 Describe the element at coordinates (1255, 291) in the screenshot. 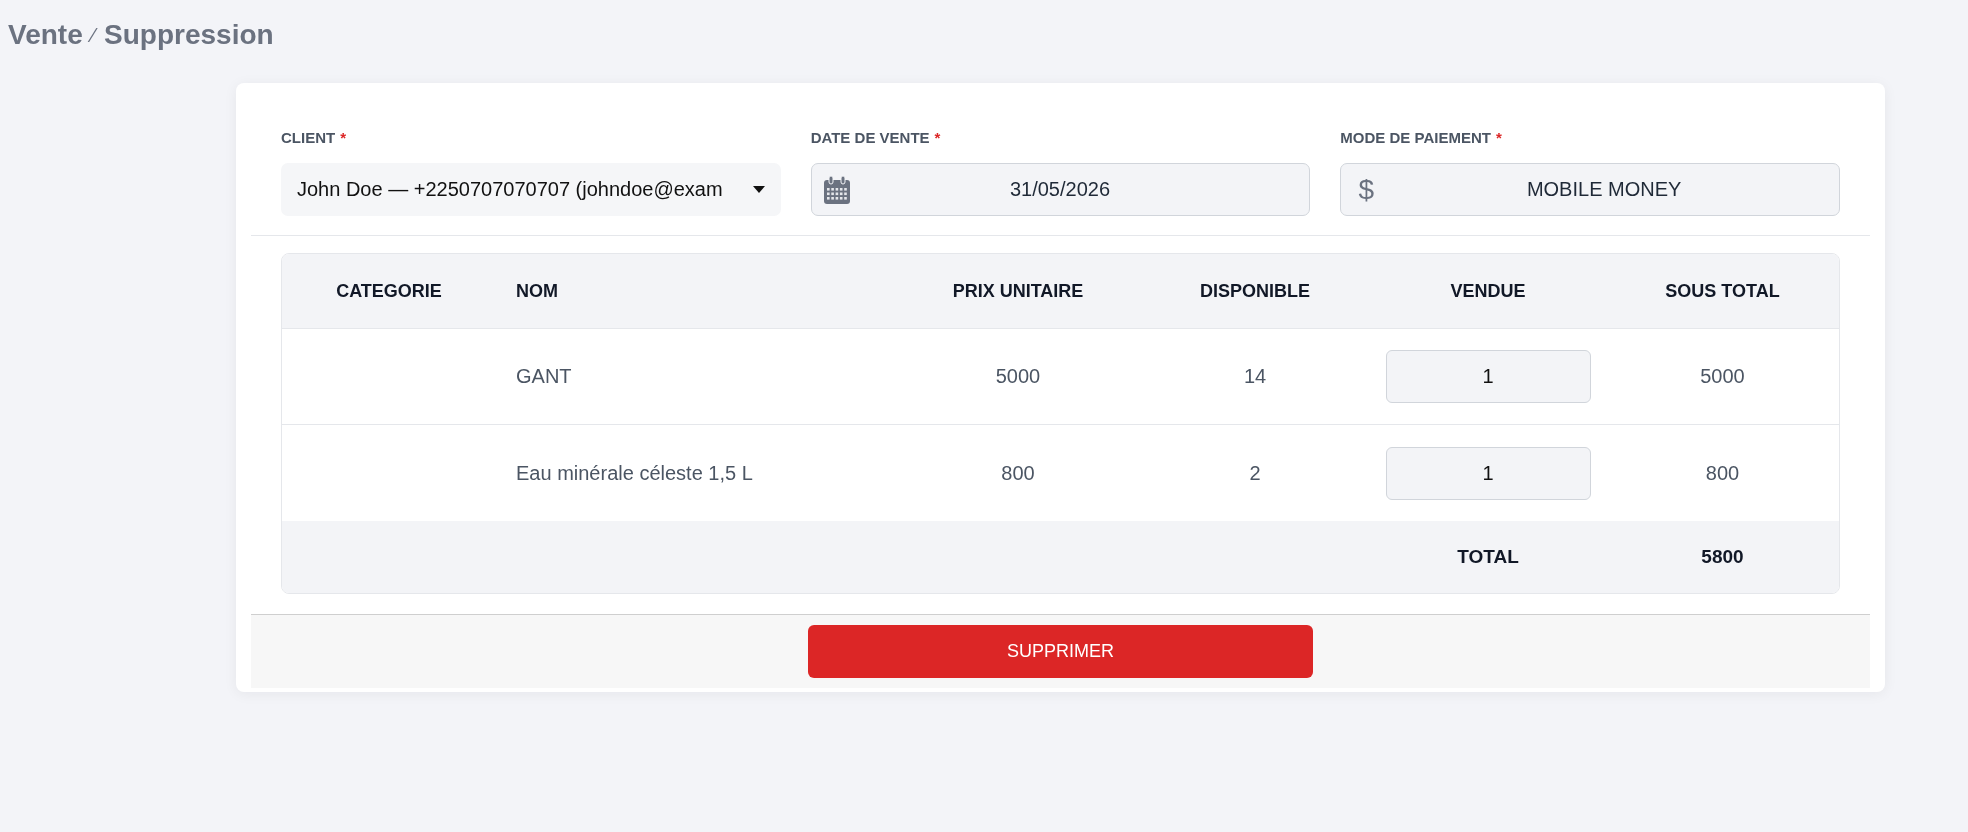

I see `column-header: DISPONIBLE` at that location.